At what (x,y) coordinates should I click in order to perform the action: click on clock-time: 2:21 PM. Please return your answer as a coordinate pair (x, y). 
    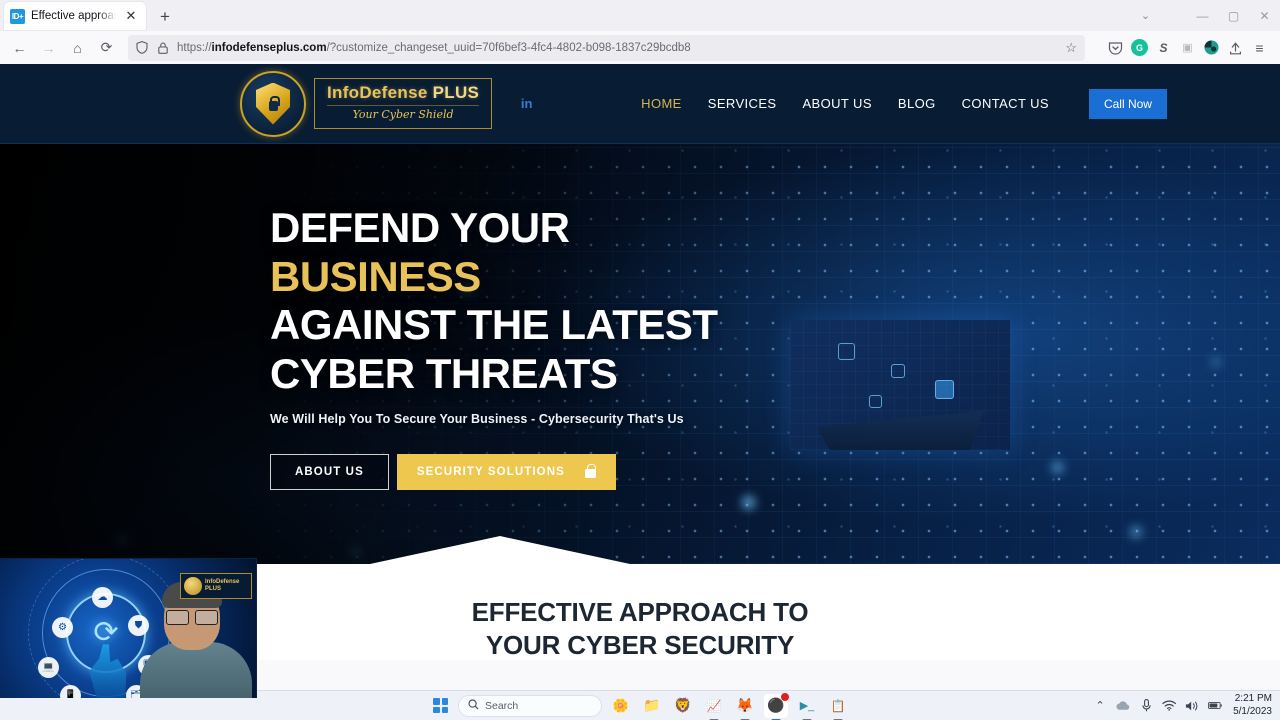
    Looking at the image, I should click on (1253, 698).